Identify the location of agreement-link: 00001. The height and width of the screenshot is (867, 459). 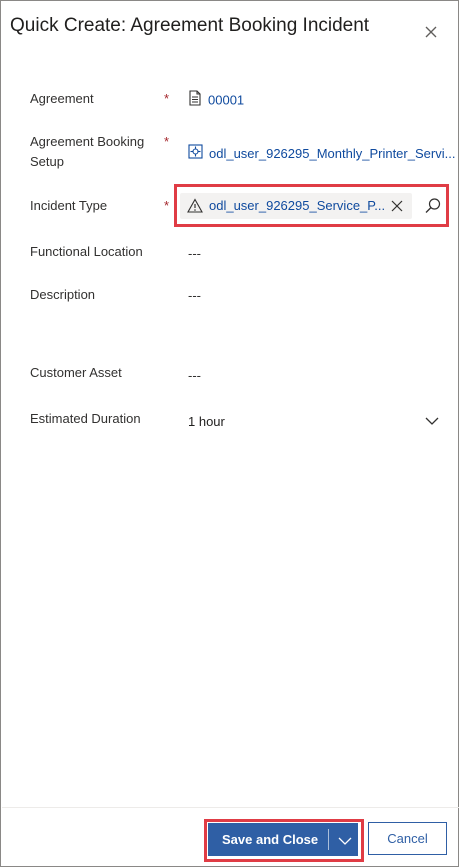
(226, 99).